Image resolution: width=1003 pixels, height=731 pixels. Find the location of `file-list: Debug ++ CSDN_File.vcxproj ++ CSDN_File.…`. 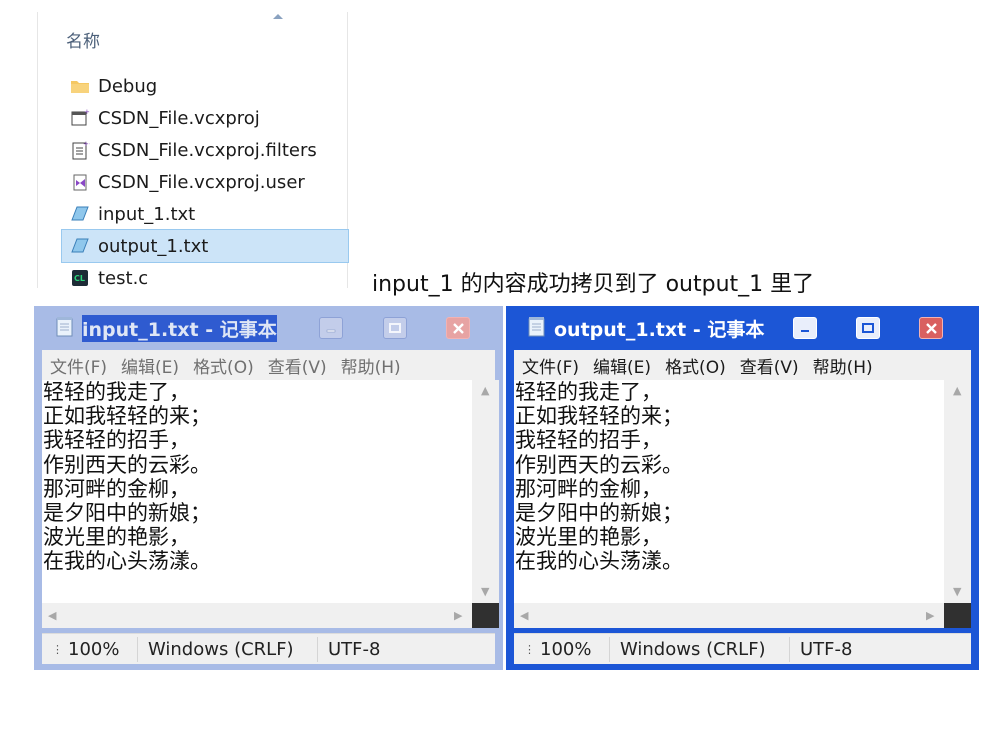

file-list: Debug ++ CSDN_File.vcxproj ++ CSDN_File.… is located at coordinates (205, 182).